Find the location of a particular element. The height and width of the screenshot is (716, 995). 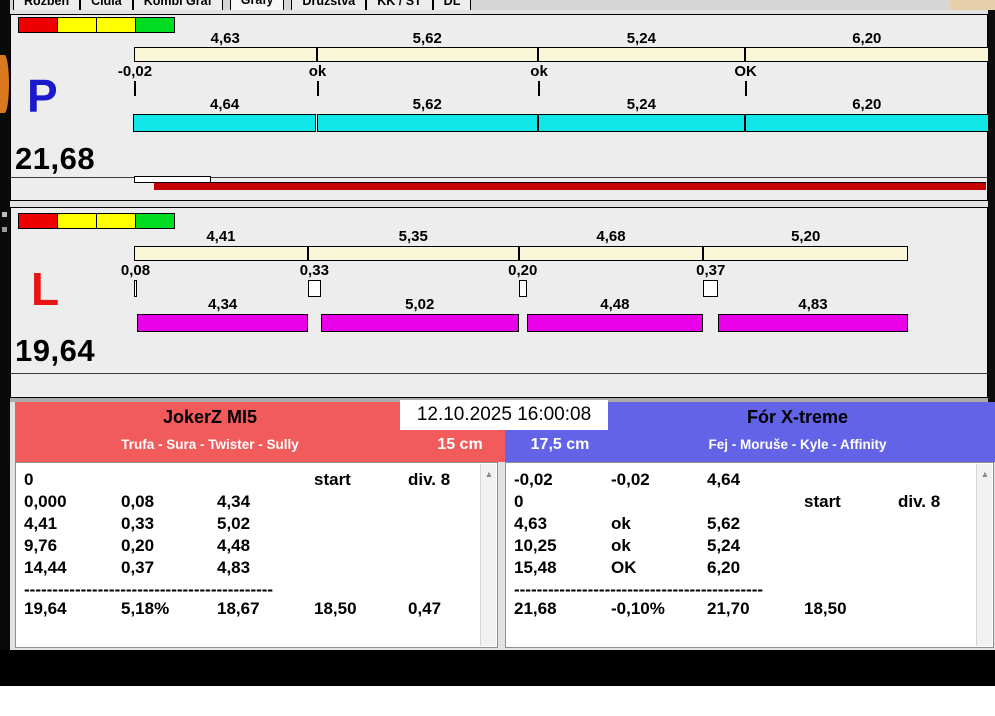

team-left-members: Trufa - Sura - Twister - Sully is located at coordinates (210, 444).